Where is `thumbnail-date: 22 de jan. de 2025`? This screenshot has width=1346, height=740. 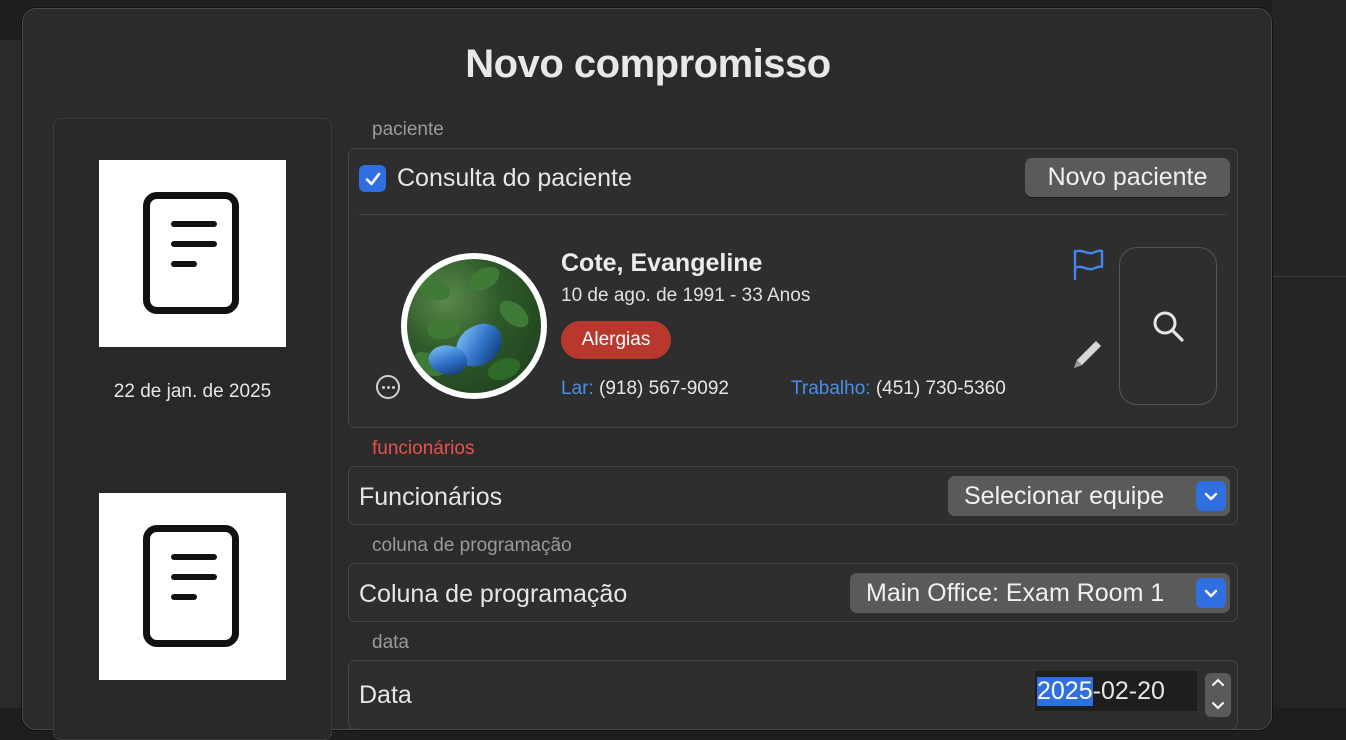 thumbnail-date: 22 de jan. de 2025 is located at coordinates (192, 391).